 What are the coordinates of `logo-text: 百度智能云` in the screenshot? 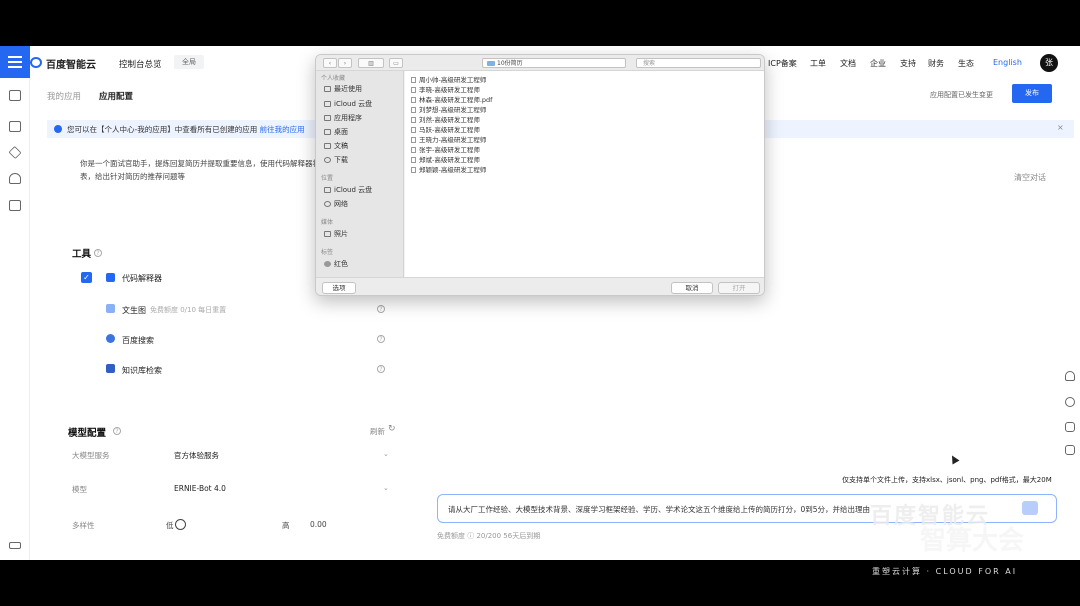 It's located at (71, 63).